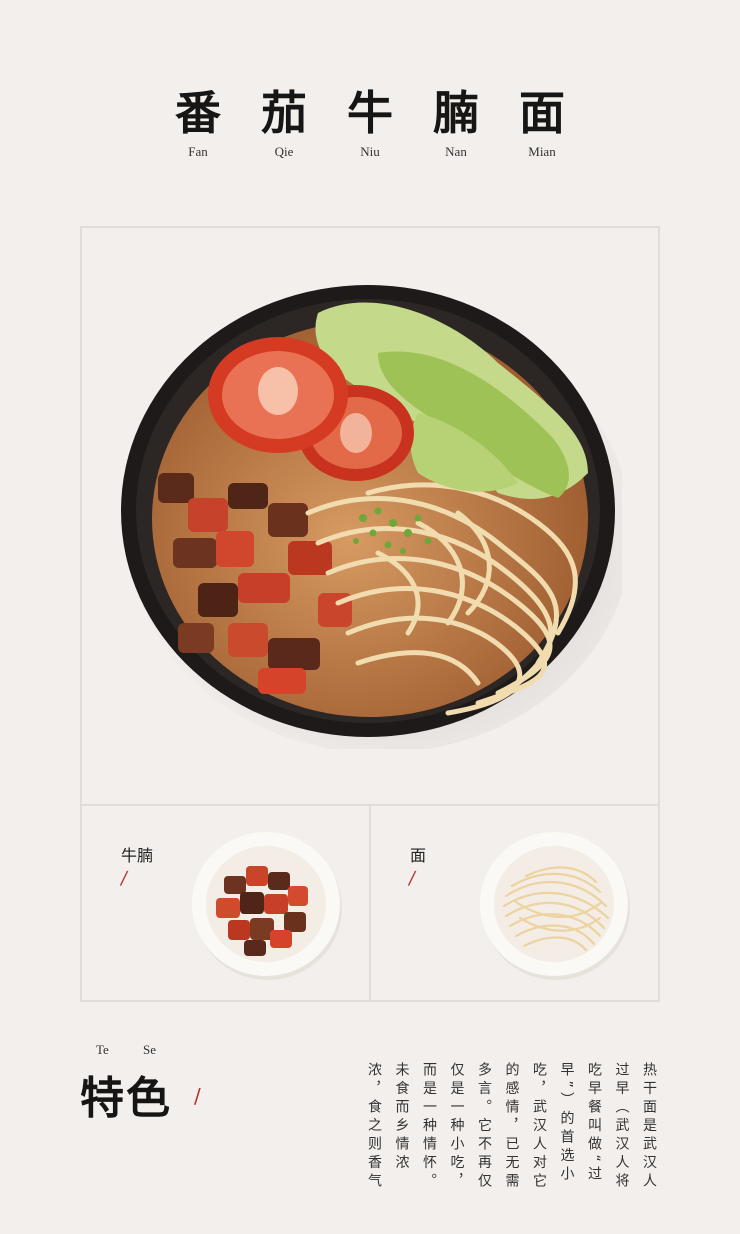 This screenshot has width=740, height=1234. Describe the element at coordinates (284, 113) in the screenshot. I see `title-char: 茄` at that location.